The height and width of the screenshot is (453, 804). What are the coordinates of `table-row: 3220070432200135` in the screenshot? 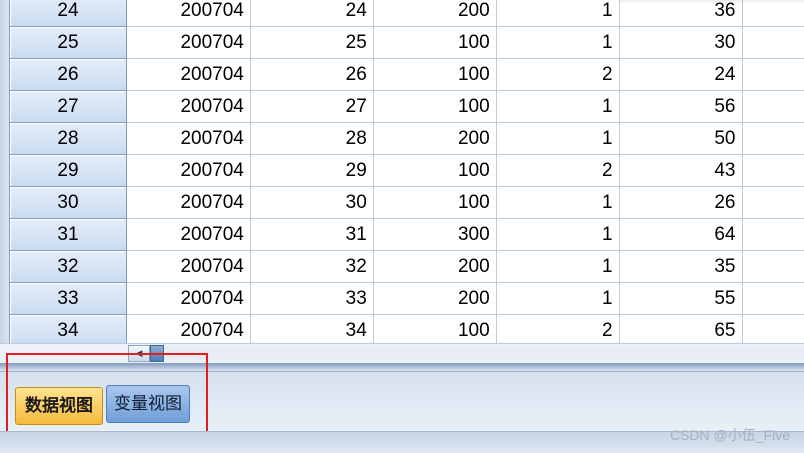 It's located at (407, 267).